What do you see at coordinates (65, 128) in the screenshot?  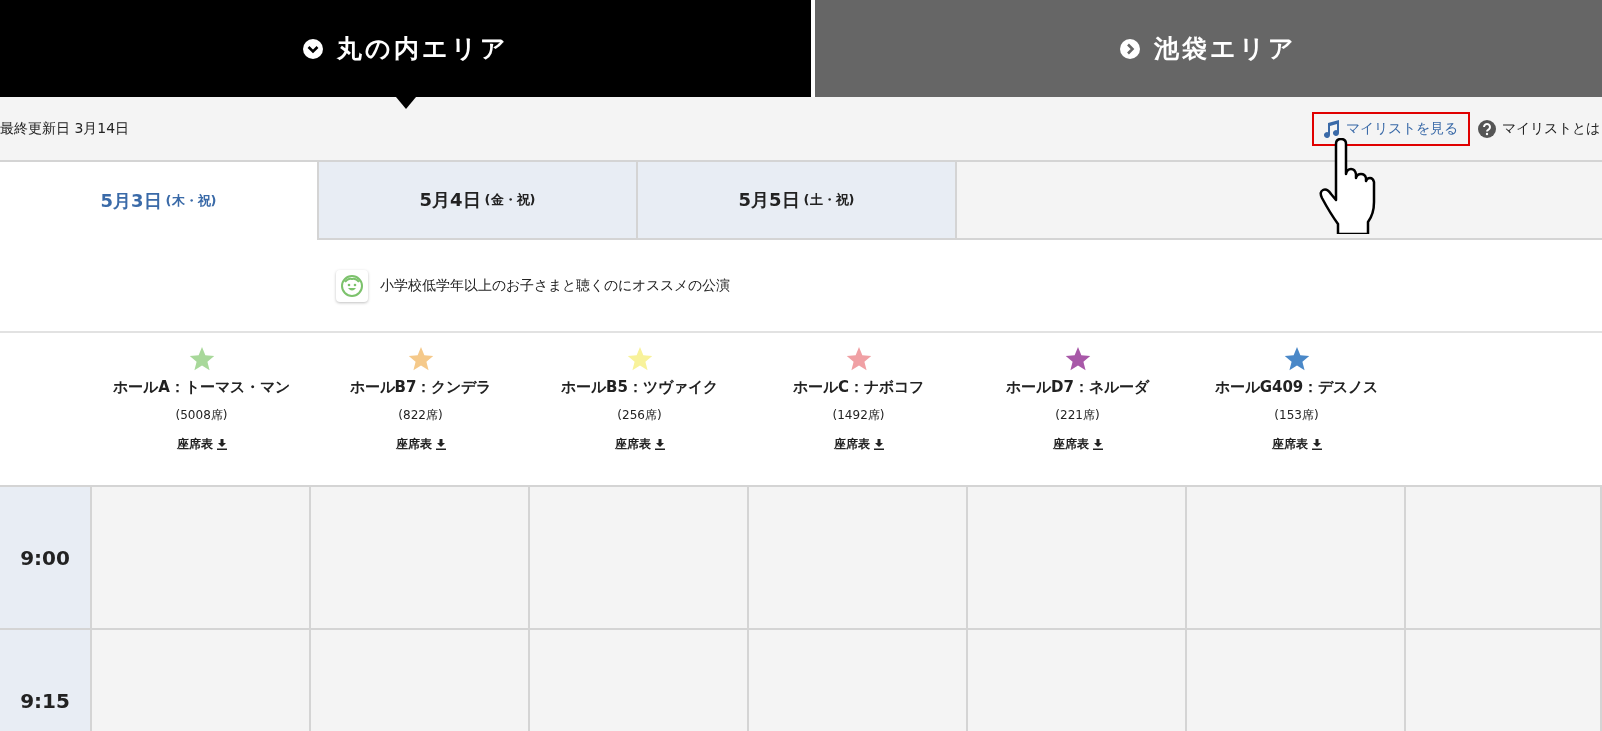 I see `last-updated-text: 最終更新日 3月14日` at bounding box center [65, 128].